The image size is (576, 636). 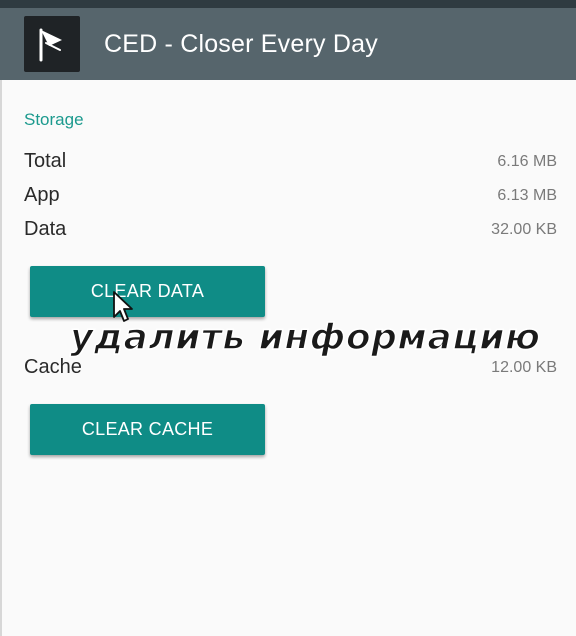 I want to click on total-label: Total, so click(x=45, y=161).